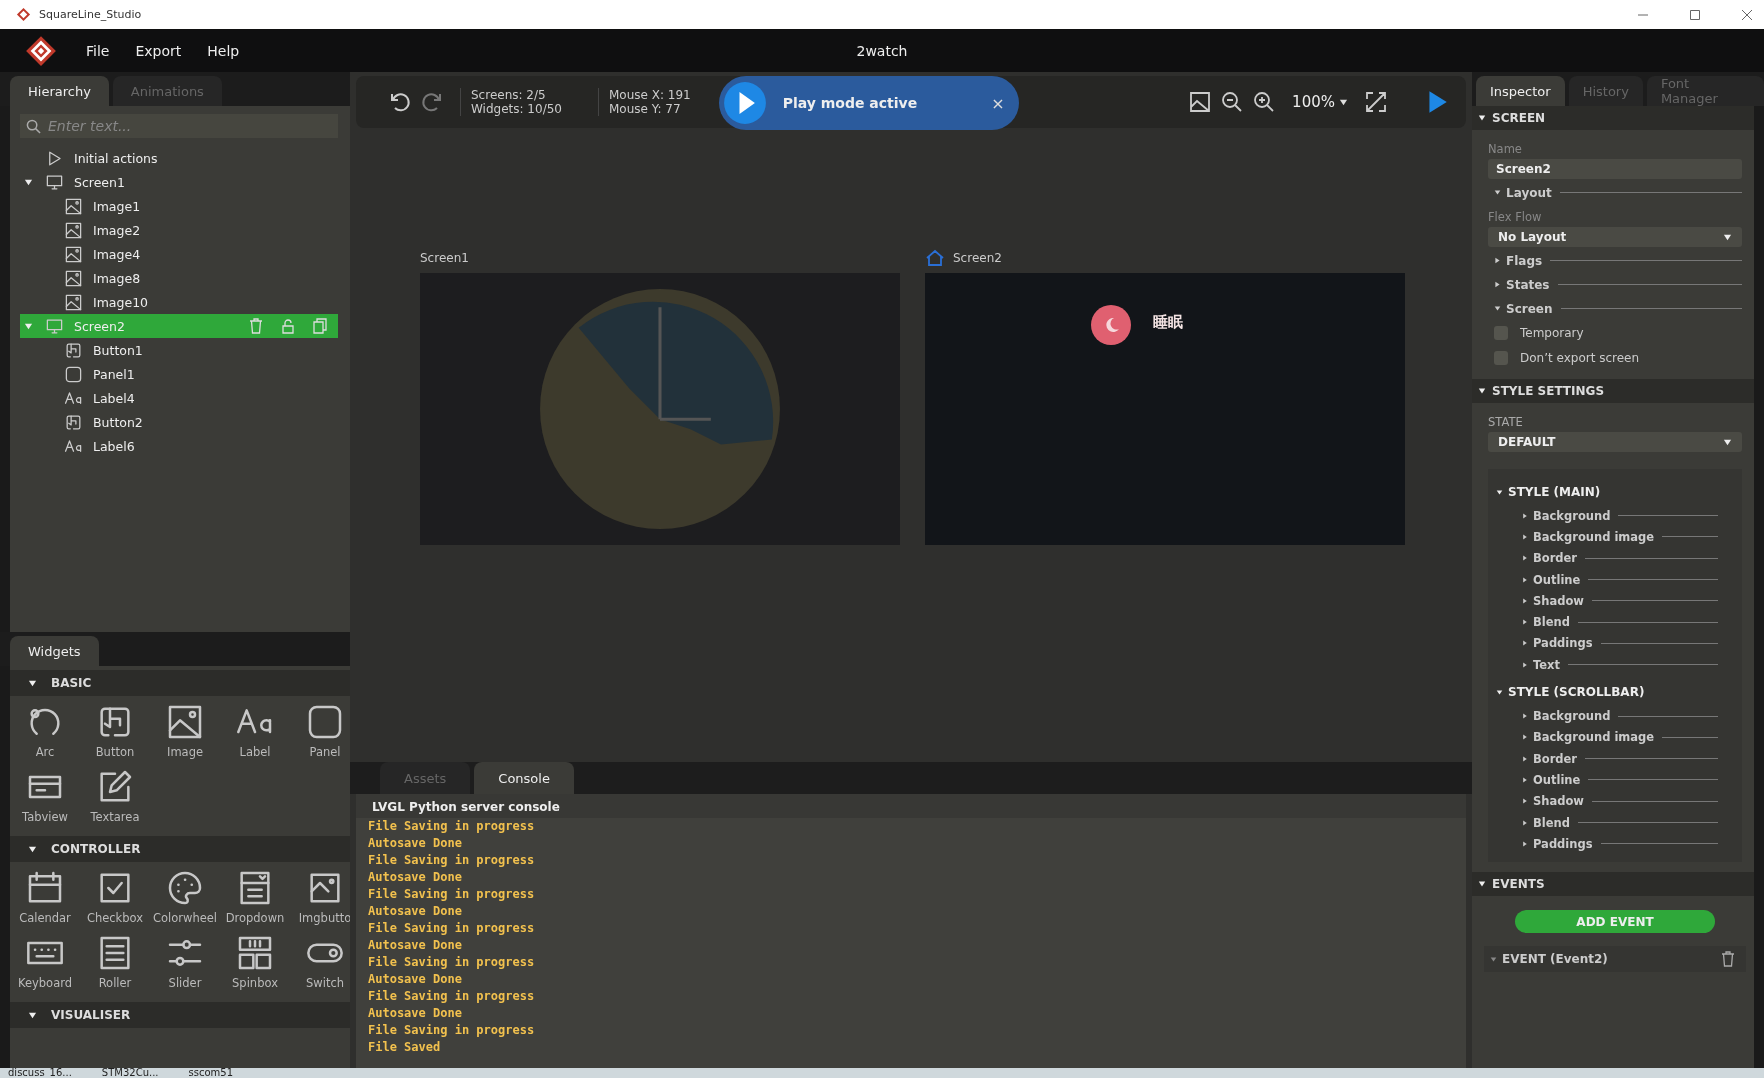 The height and width of the screenshot is (1078, 1764). I want to click on zoom-dropdown: 100%, so click(1320, 102).